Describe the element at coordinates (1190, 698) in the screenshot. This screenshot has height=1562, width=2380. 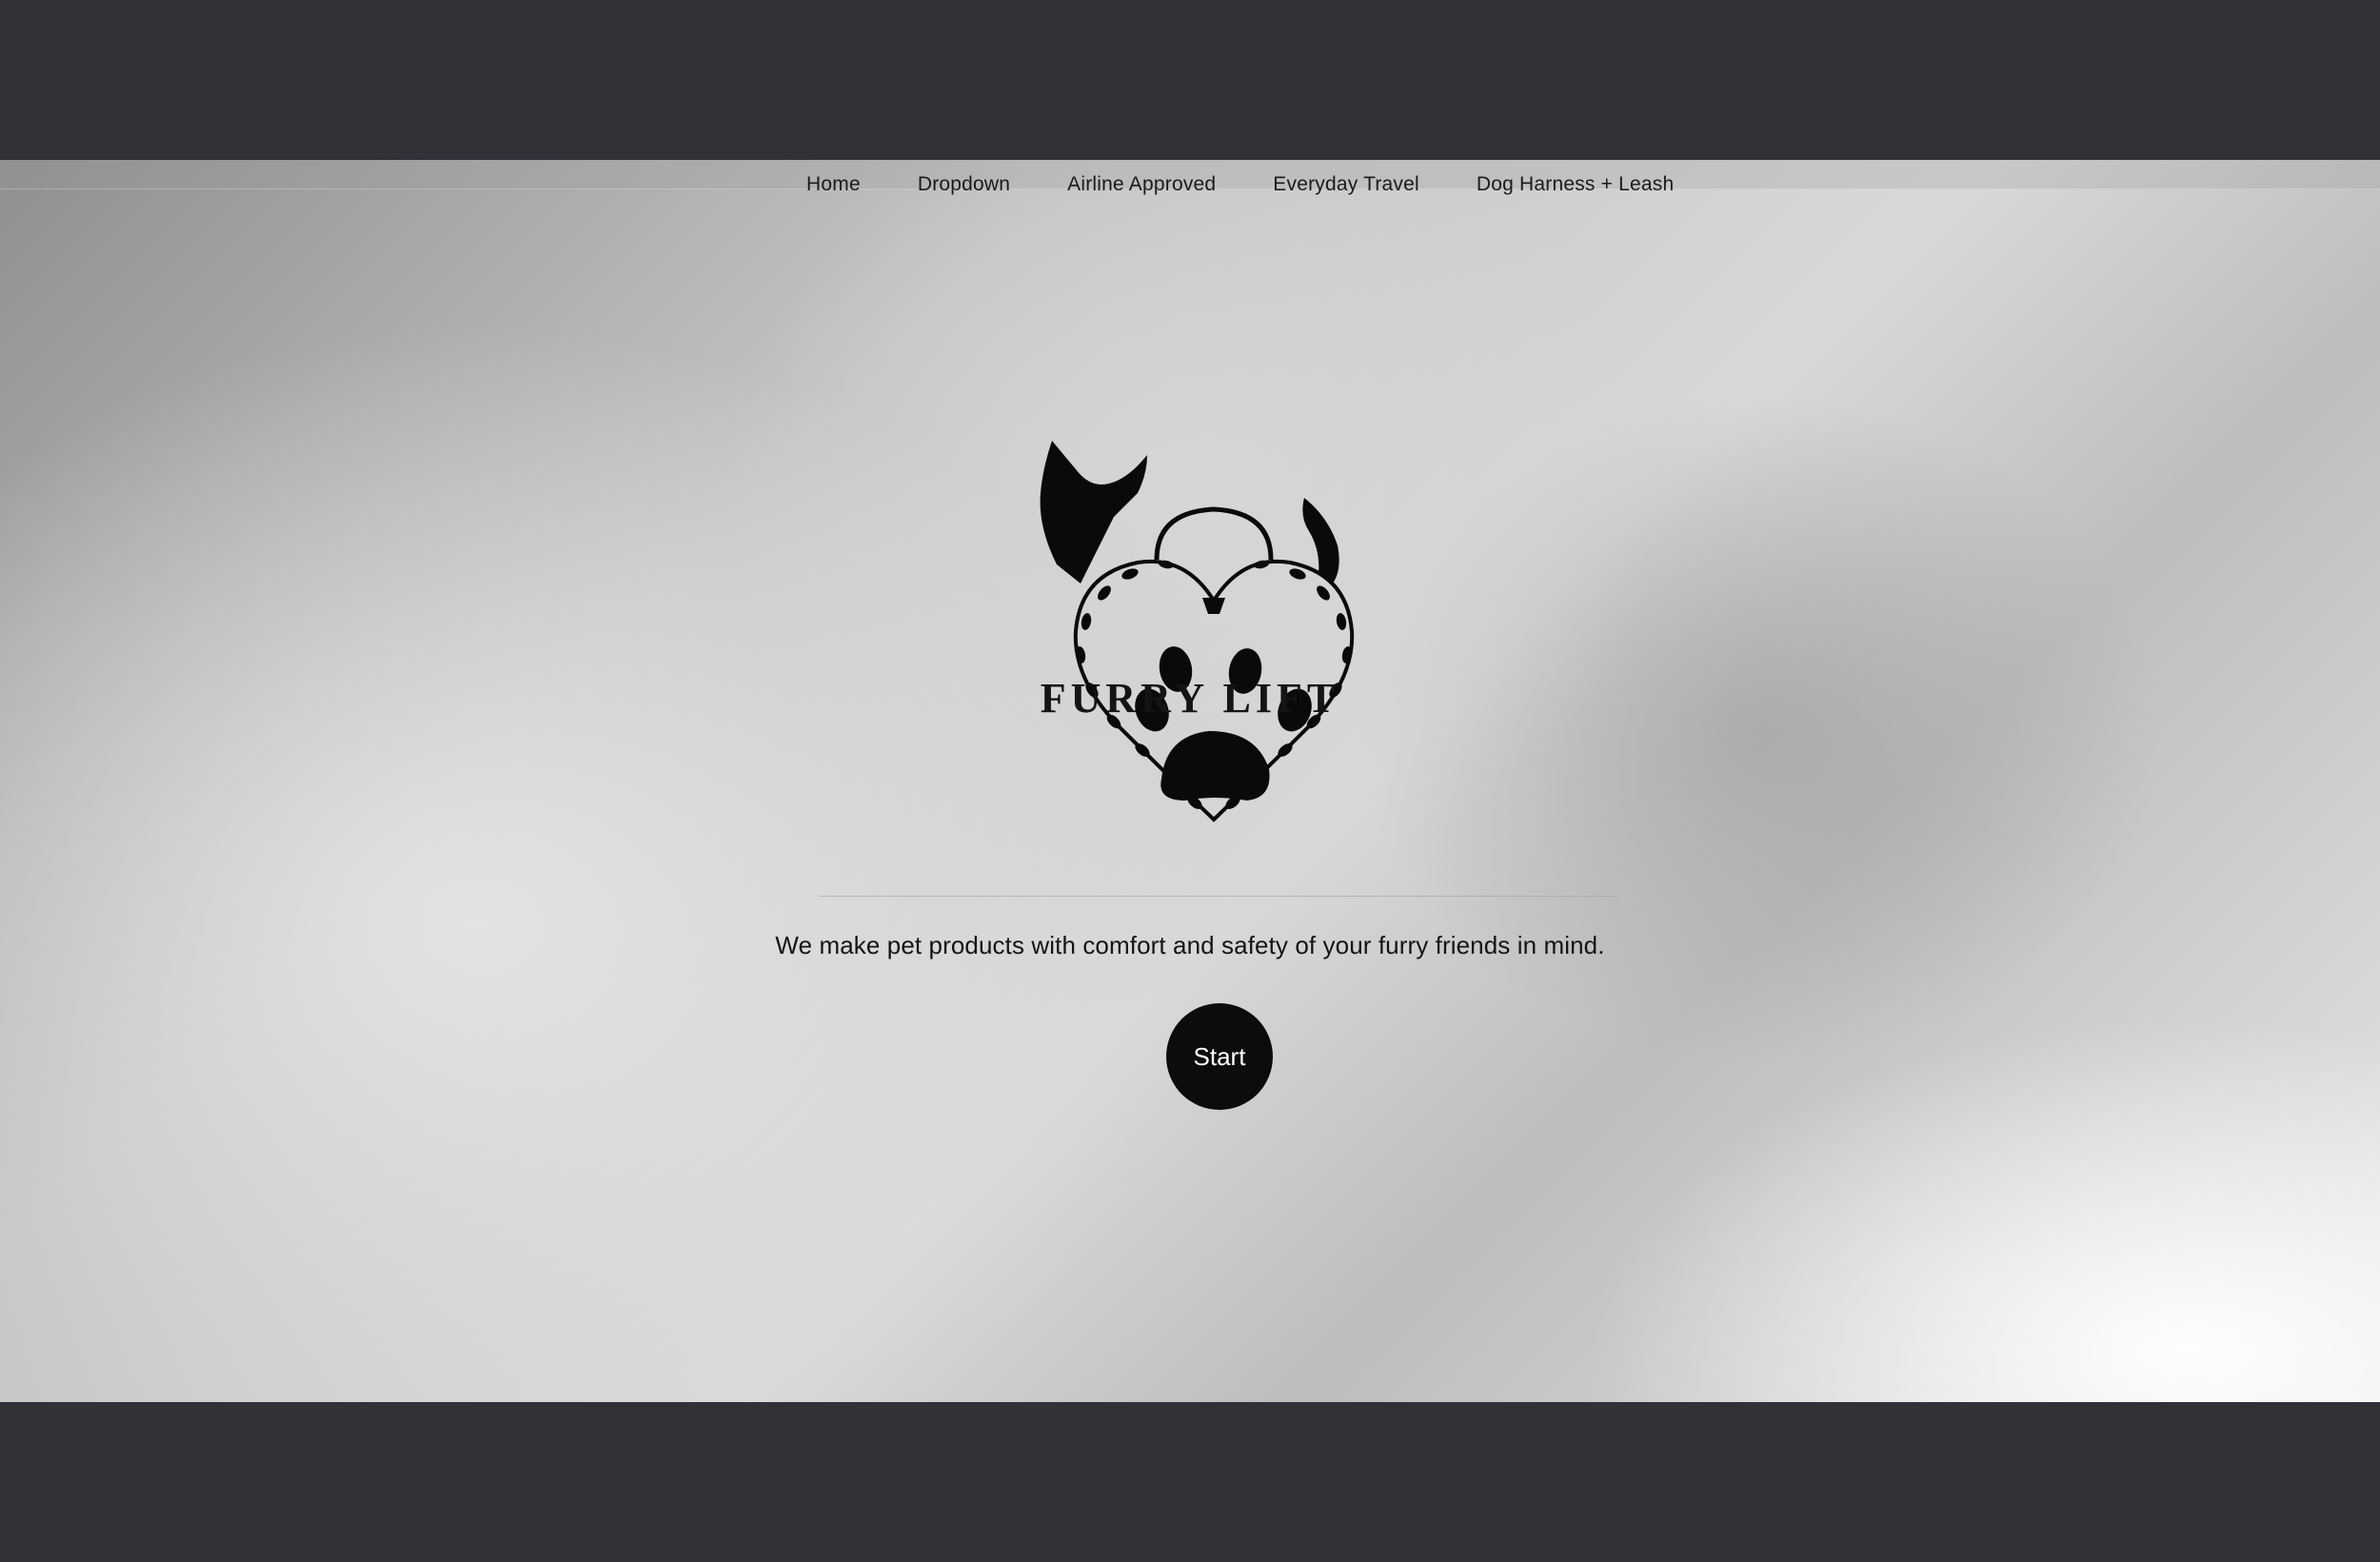
I see `brand-name: FURRY LIFT` at that location.